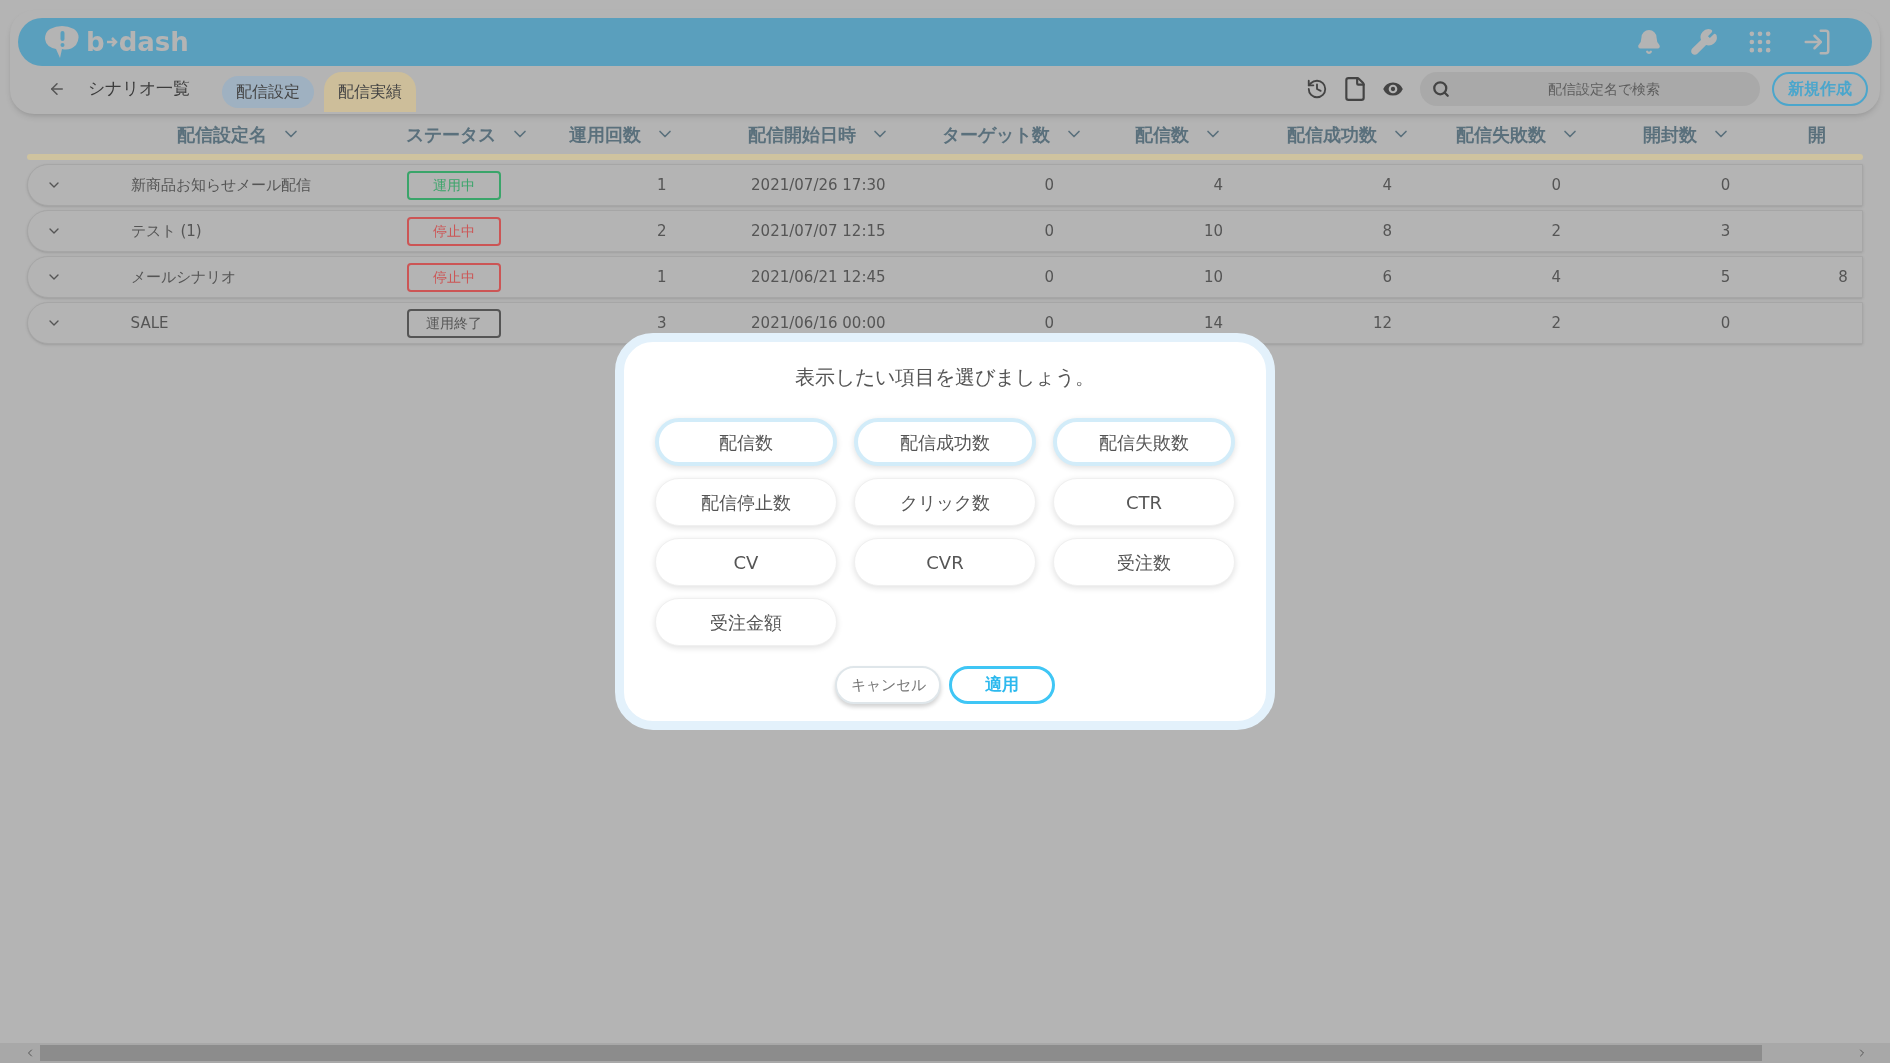 This screenshot has width=1890, height=1063. What do you see at coordinates (746, 622) in the screenshot?
I see `option-toggle: 受注金額` at bounding box center [746, 622].